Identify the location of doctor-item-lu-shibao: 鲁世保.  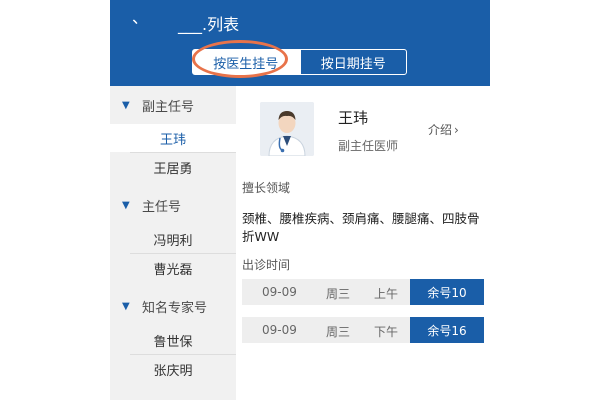
(173, 340).